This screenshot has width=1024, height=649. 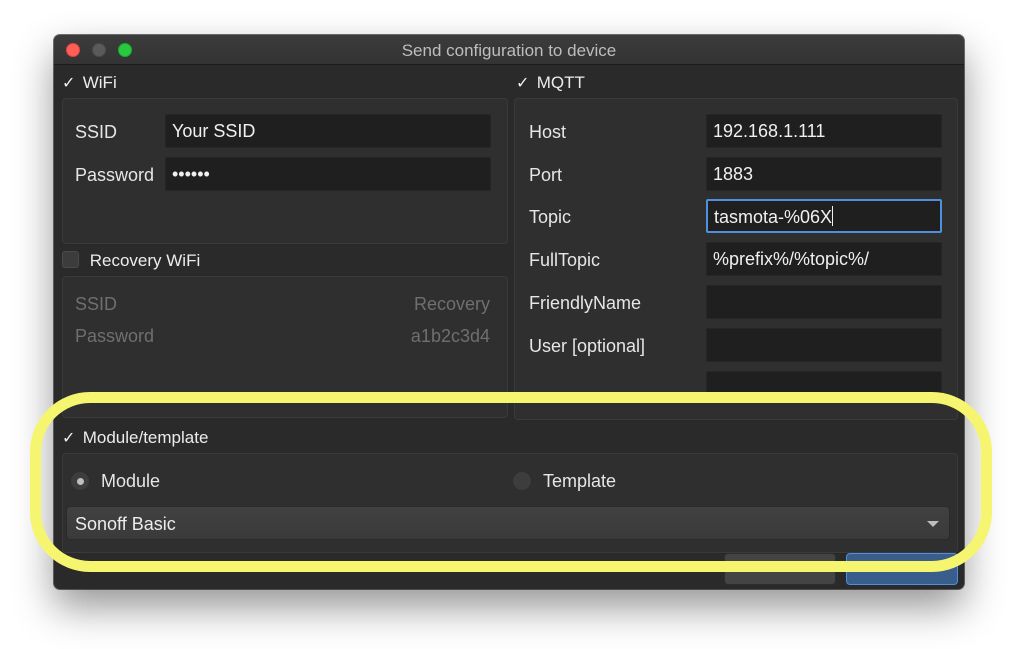 What do you see at coordinates (824, 302) in the screenshot?
I see `mqtt-friendlyname-input` at bounding box center [824, 302].